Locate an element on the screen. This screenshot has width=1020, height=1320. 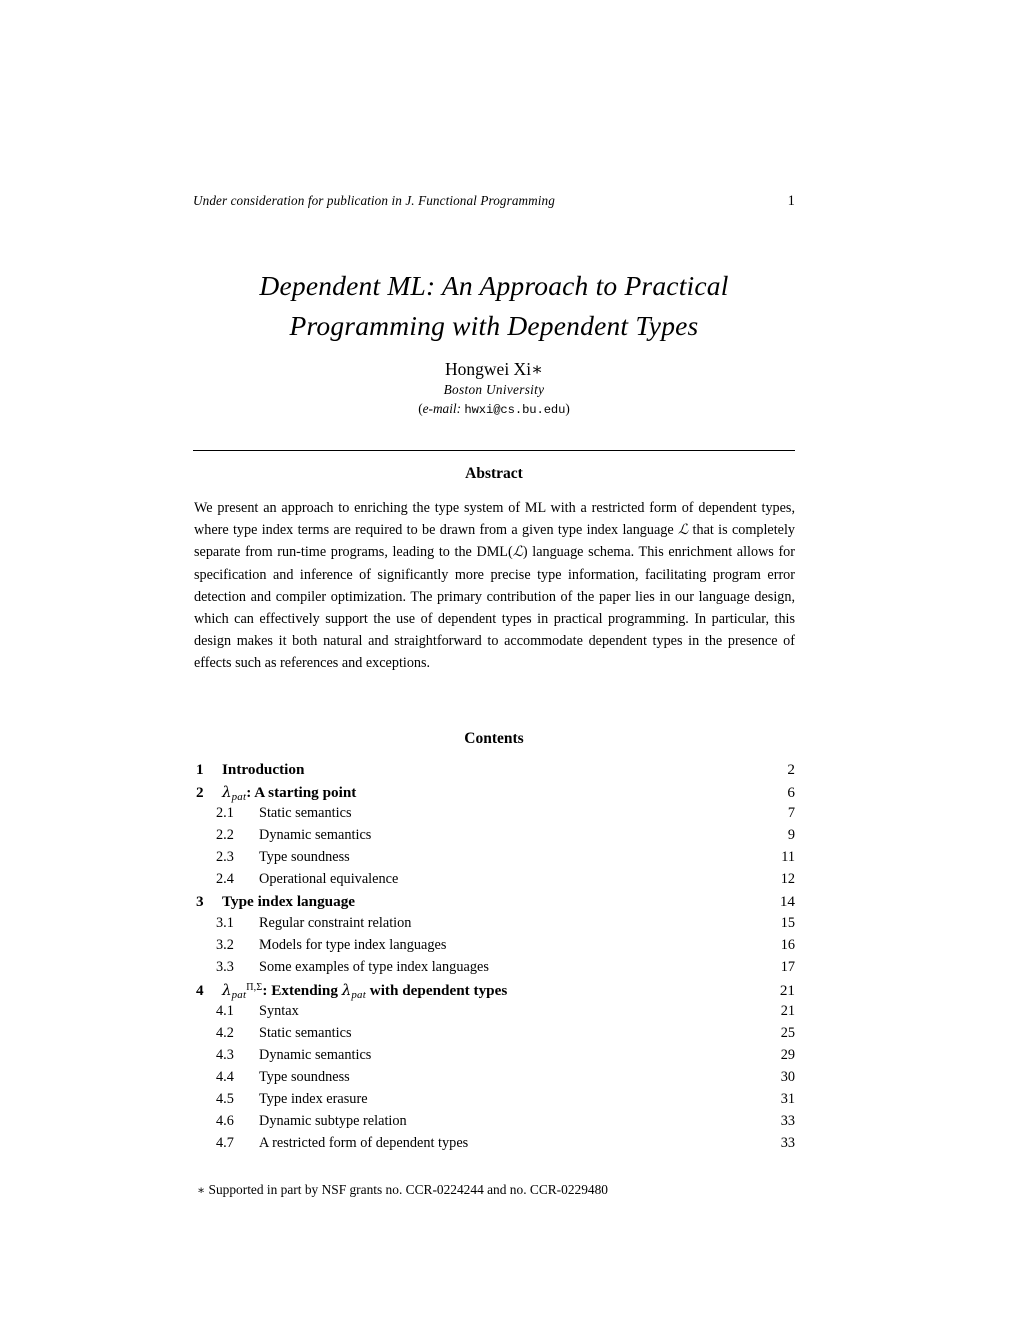
toc-label-suffix: : A starting point is located at coordinates (301, 792).